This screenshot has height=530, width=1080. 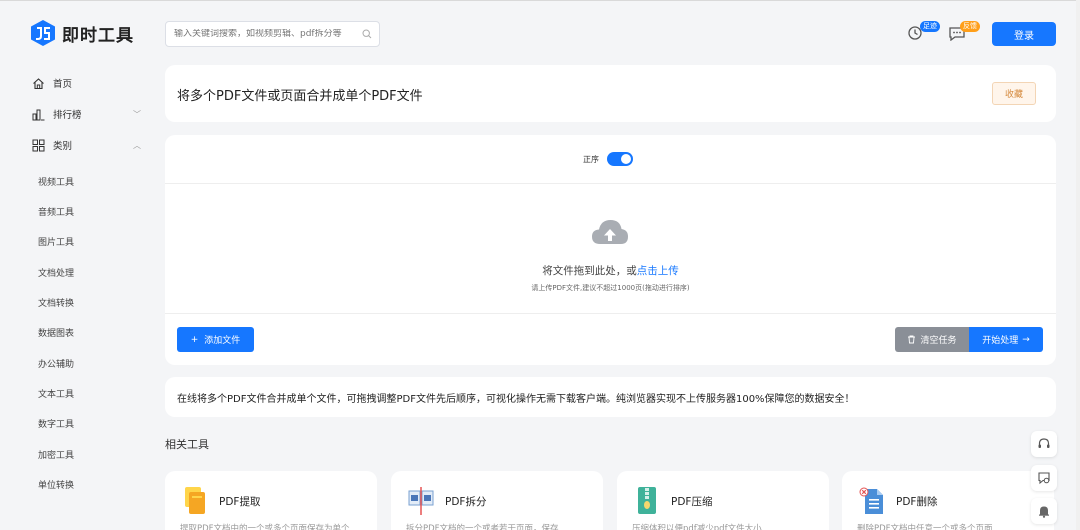 What do you see at coordinates (1014, 93) in the screenshot?
I see `favorite-button: 收藏` at bounding box center [1014, 93].